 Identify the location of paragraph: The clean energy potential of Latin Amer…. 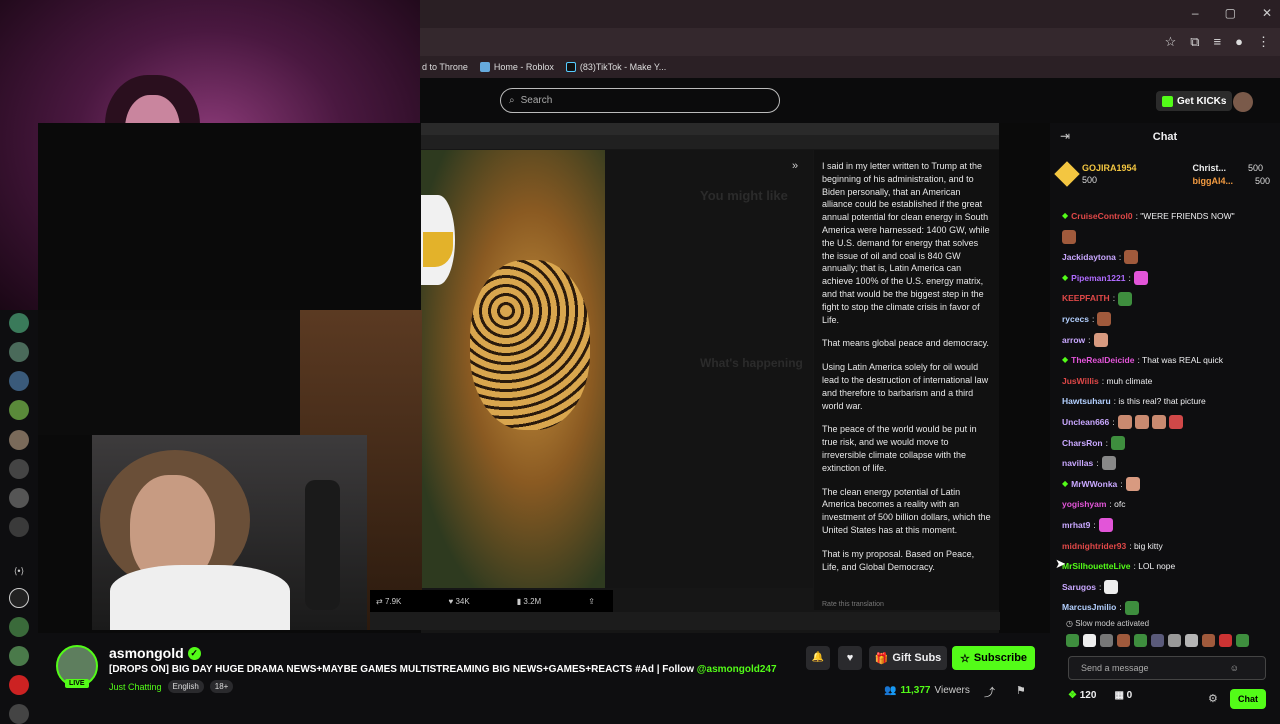
(906, 510).